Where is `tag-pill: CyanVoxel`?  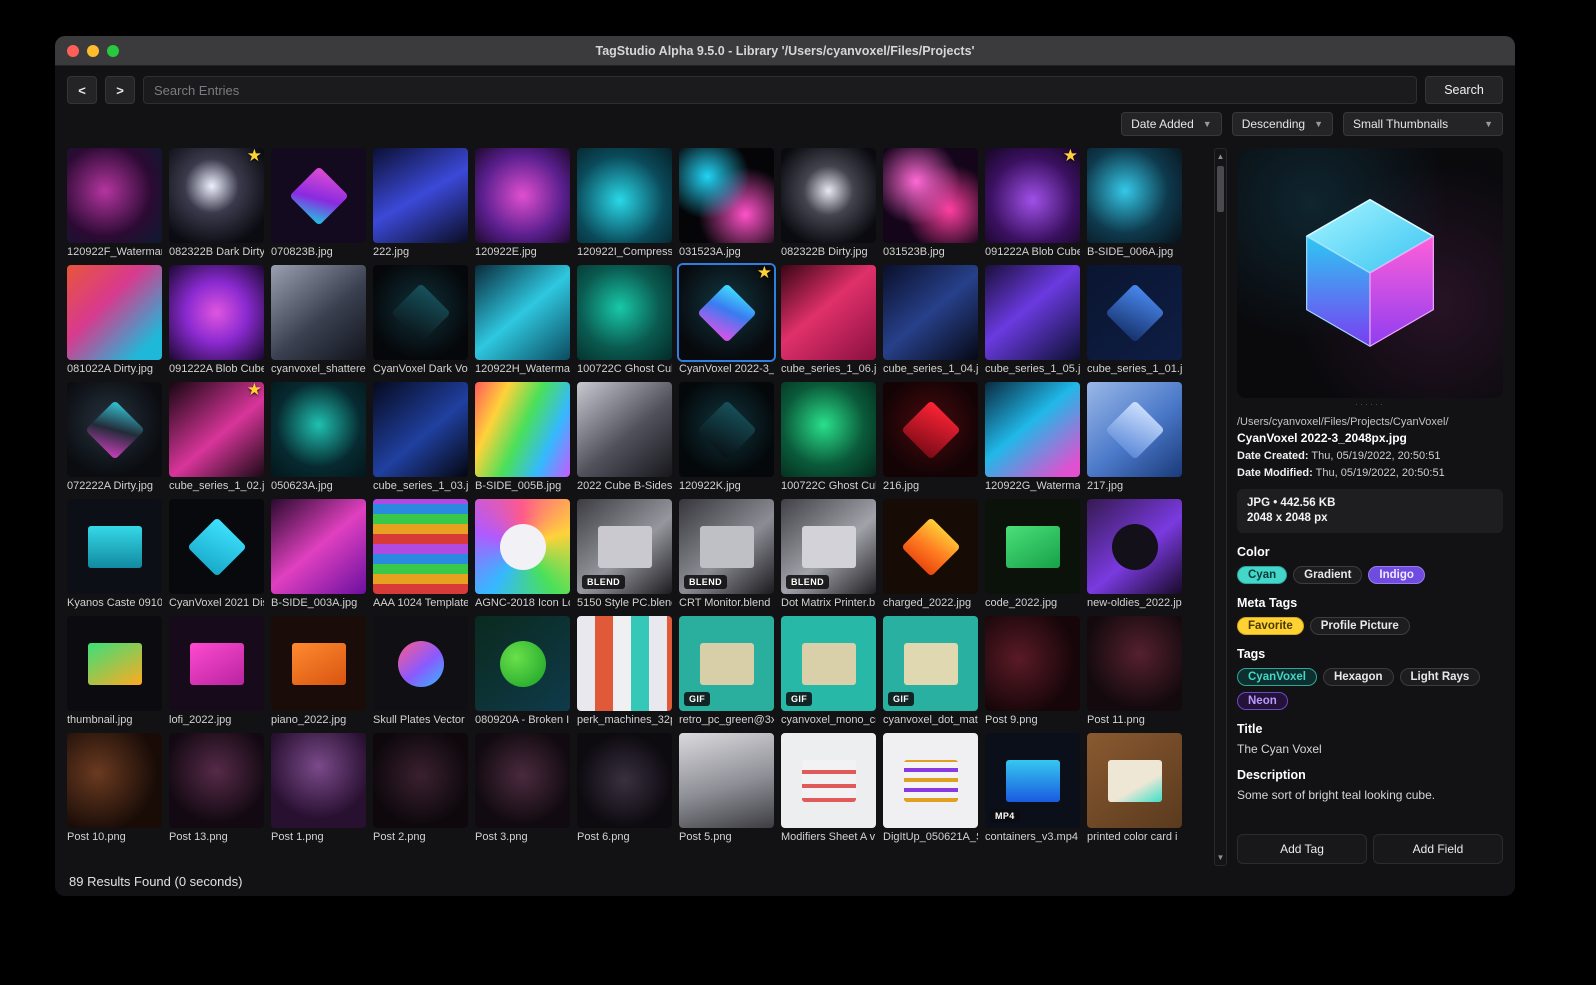 tag-pill: CyanVoxel is located at coordinates (1277, 677).